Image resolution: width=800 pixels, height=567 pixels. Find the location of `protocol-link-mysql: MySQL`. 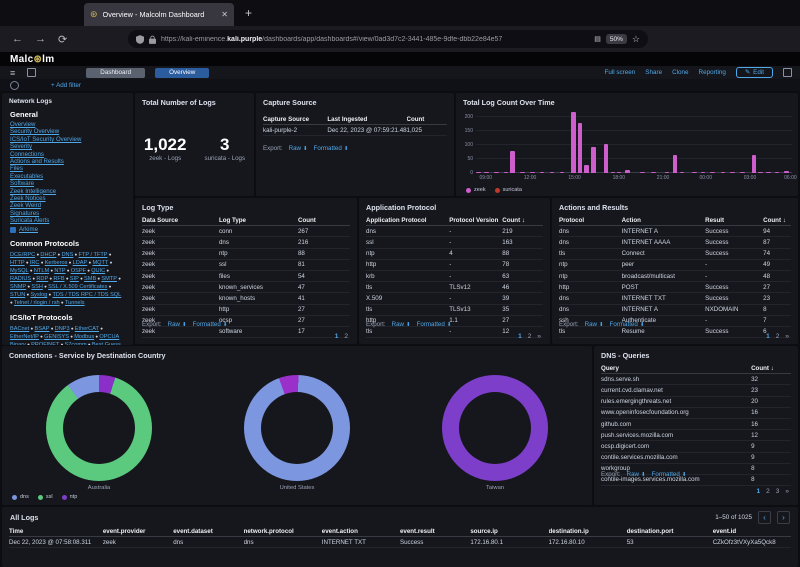

protocol-link-mysql: MySQL is located at coordinates (19, 271).